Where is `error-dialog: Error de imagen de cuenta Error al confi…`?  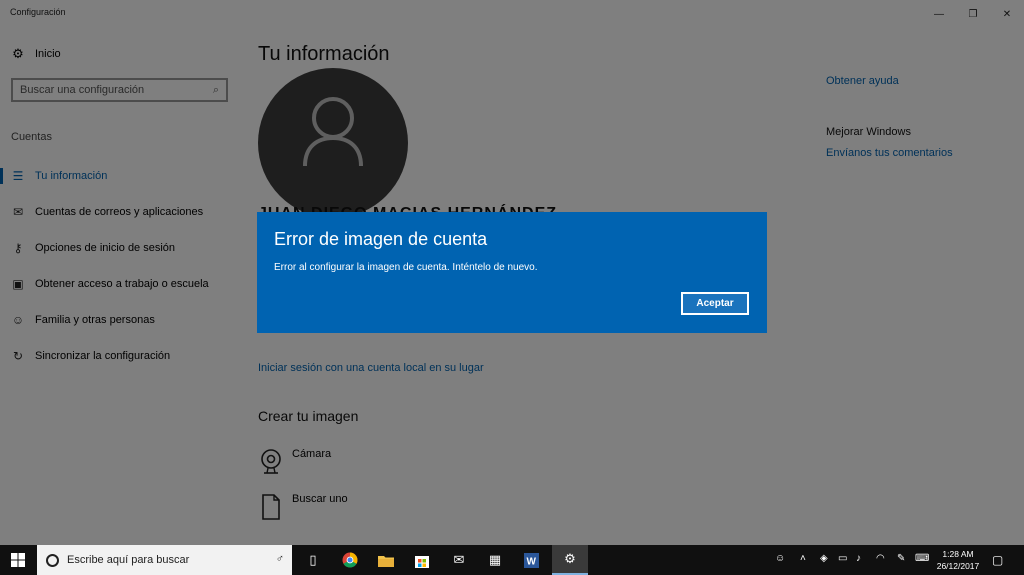 error-dialog: Error de imagen de cuenta Error al confi… is located at coordinates (512, 272).